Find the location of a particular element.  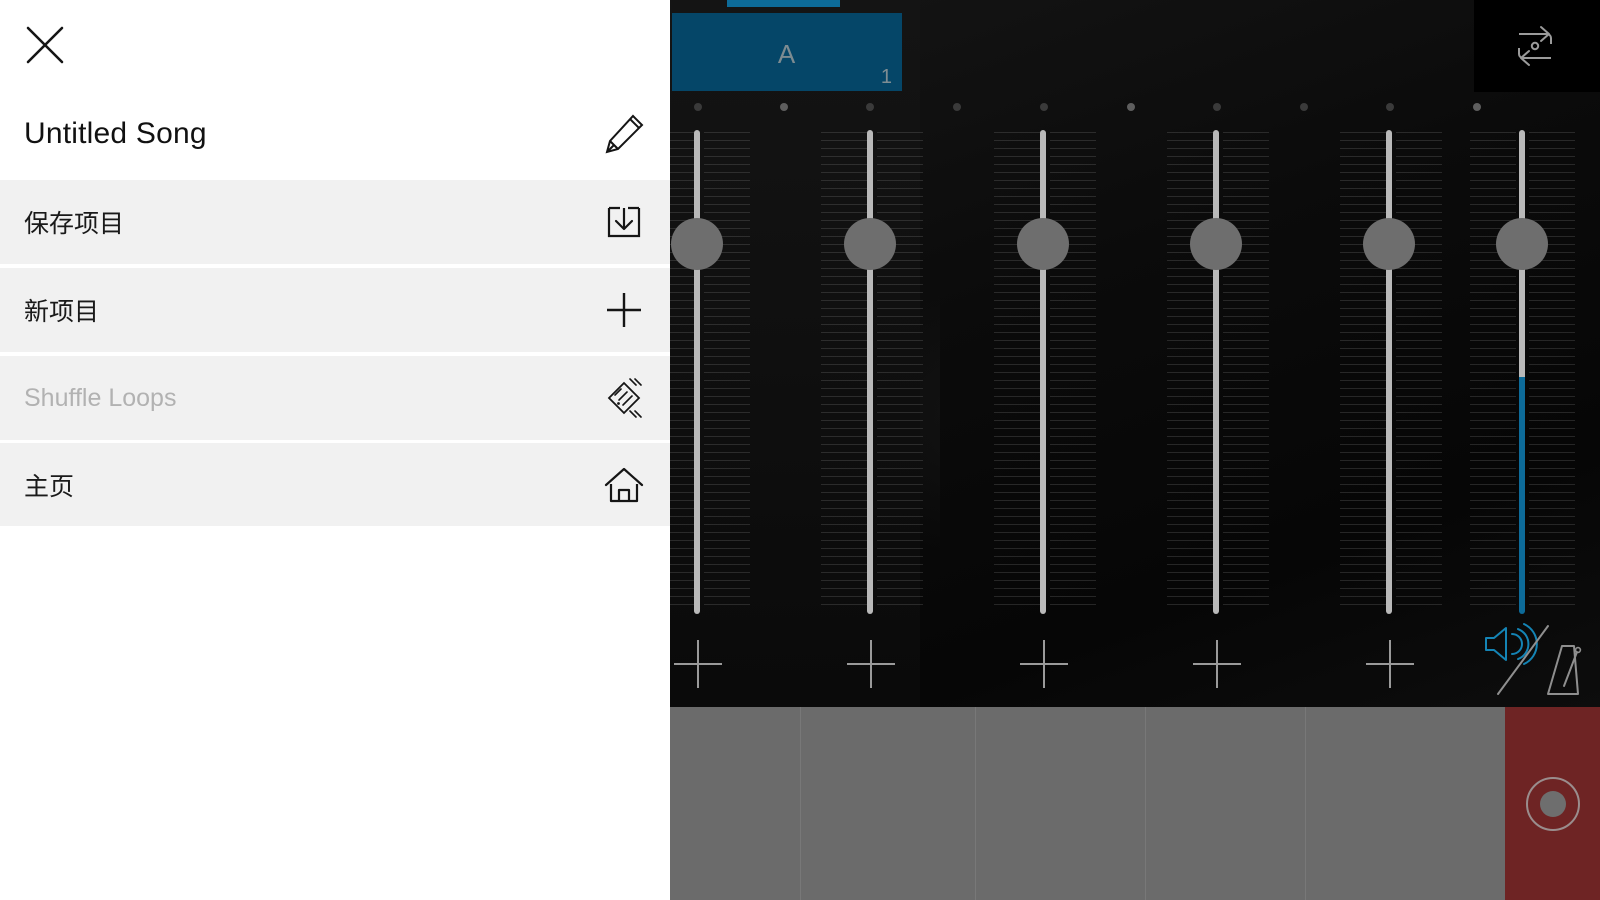

menu-item-save-project: 保存项目 is located at coordinates (335, 223).